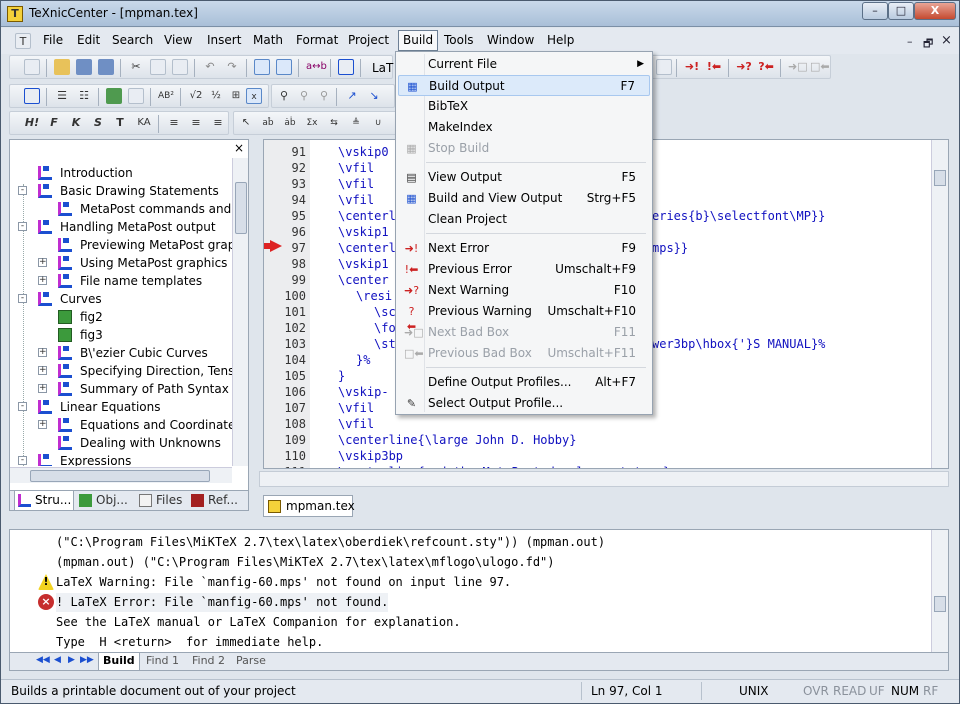 The width and height of the screenshot is (960, 704). Describe the element at coordinates (166, 96) in the screenshot. I see `superscript-icon: AB²` at that location.